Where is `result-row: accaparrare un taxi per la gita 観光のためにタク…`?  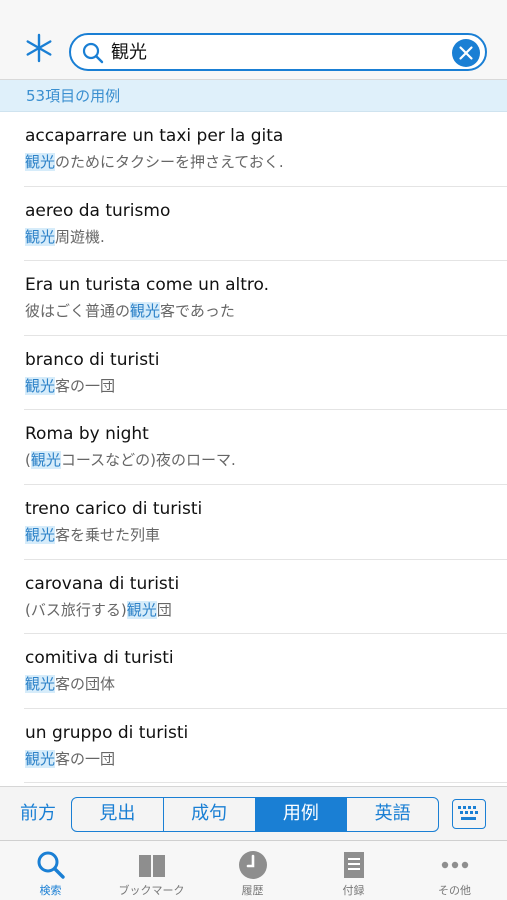
result-row: accaparrare un taxi per la gita 観光のためにタク… is located at coordinates (265, 149).